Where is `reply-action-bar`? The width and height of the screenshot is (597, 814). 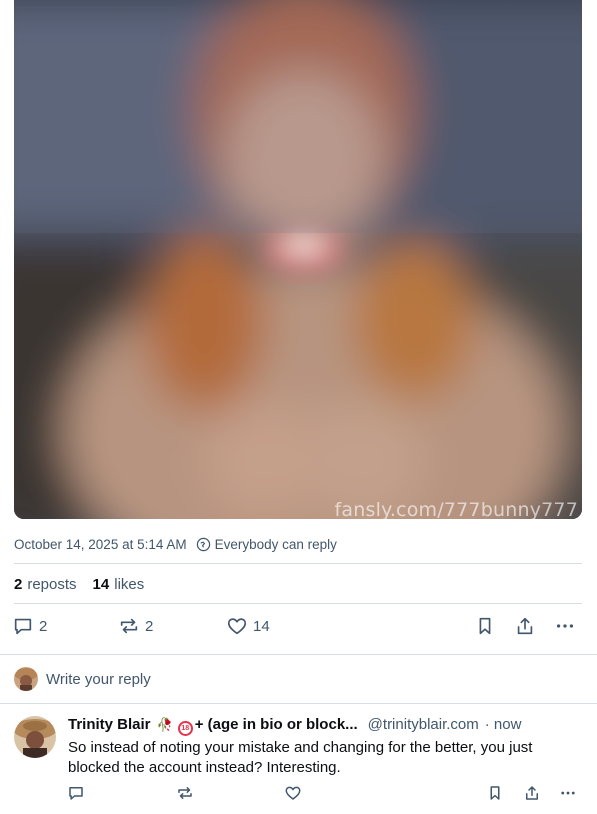 reply-action-bar is located at coordinates (299, 794).